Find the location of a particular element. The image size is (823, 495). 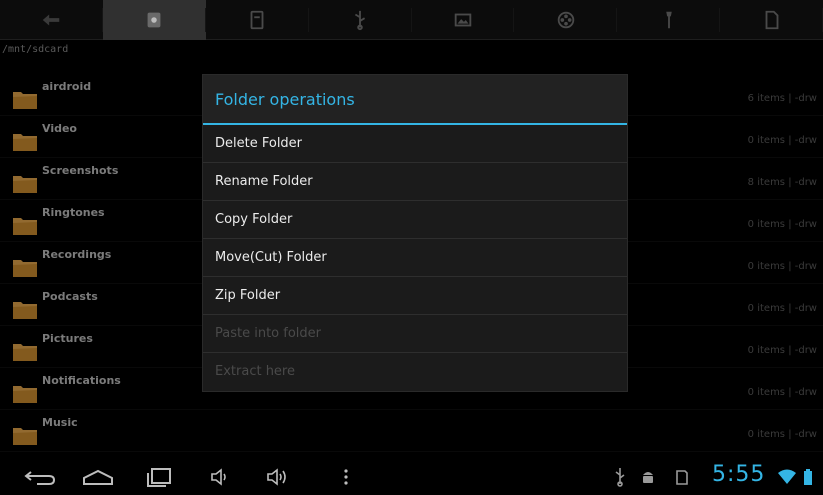

volume-down-icon is located at coordinates (218, 477).